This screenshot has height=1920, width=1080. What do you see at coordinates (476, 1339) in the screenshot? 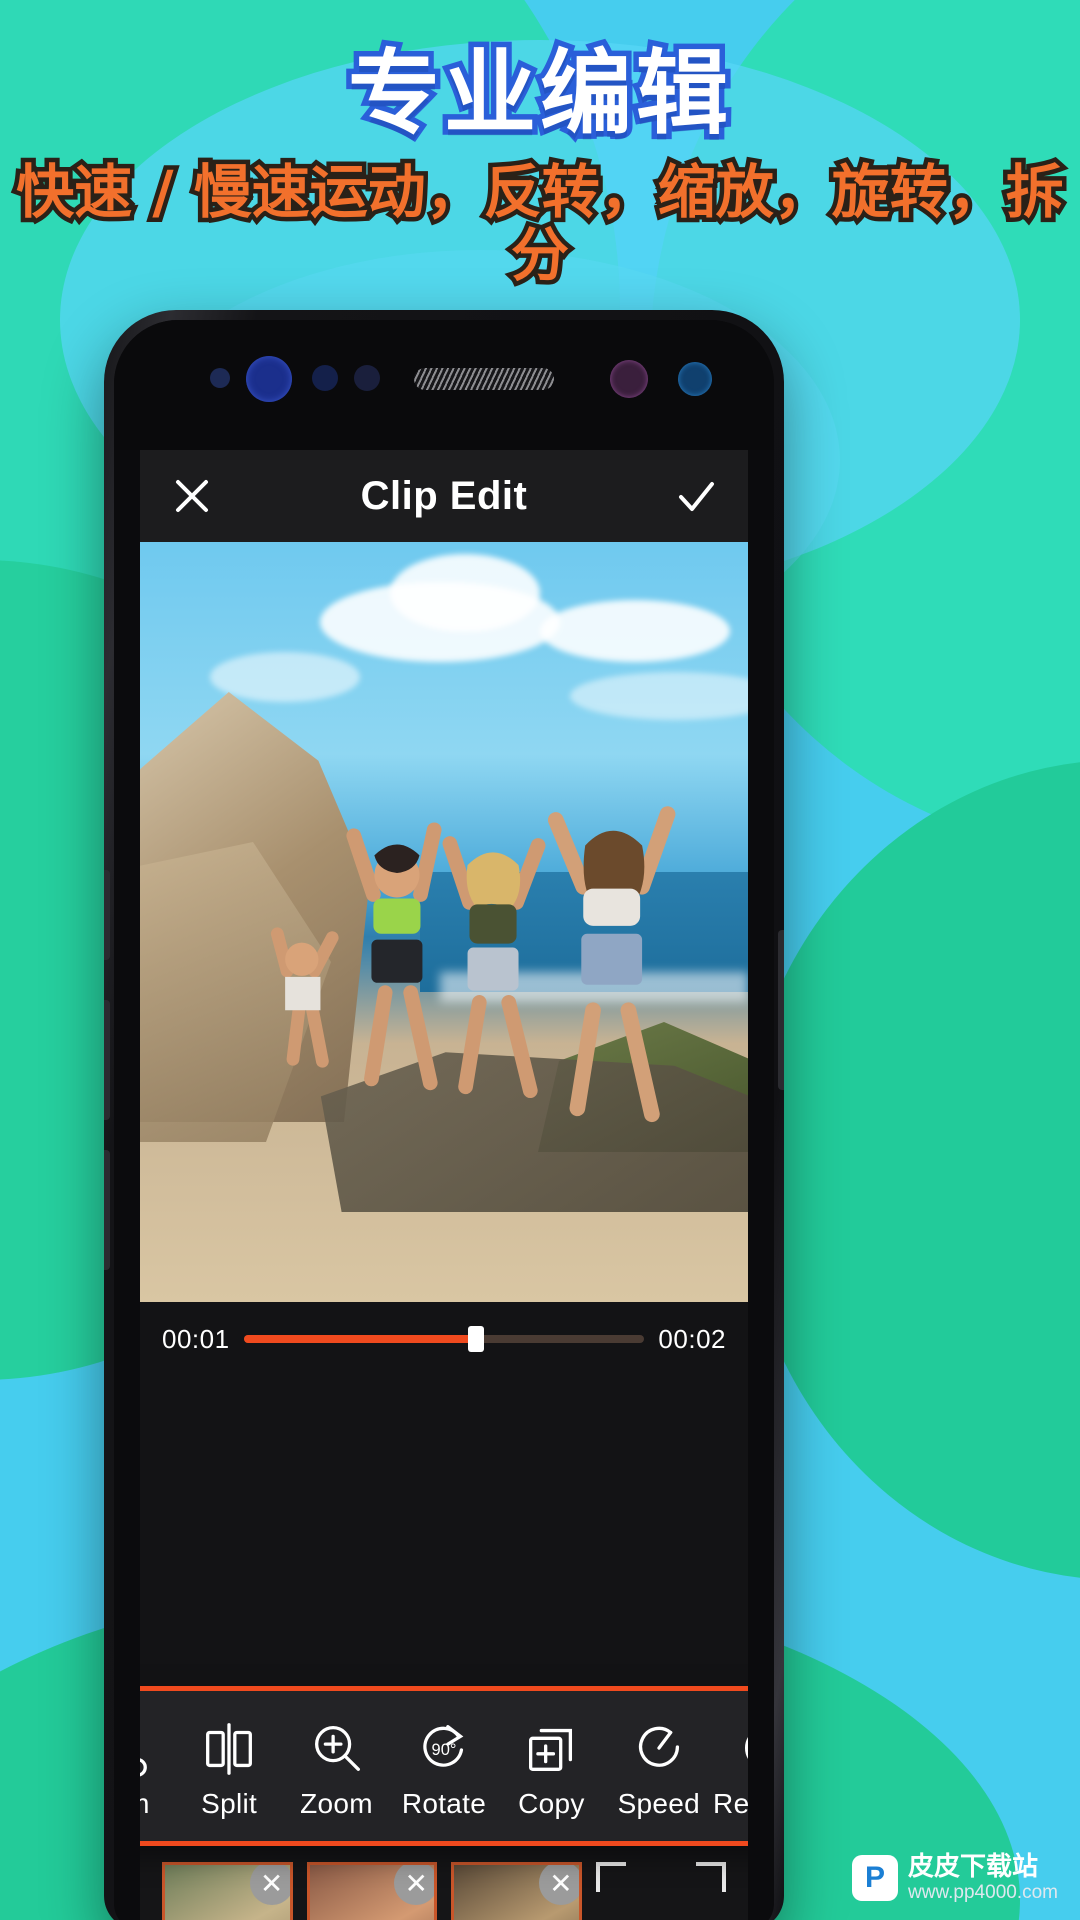
I see `timeline-playhead-handle` at bounding box center [476, 1339].